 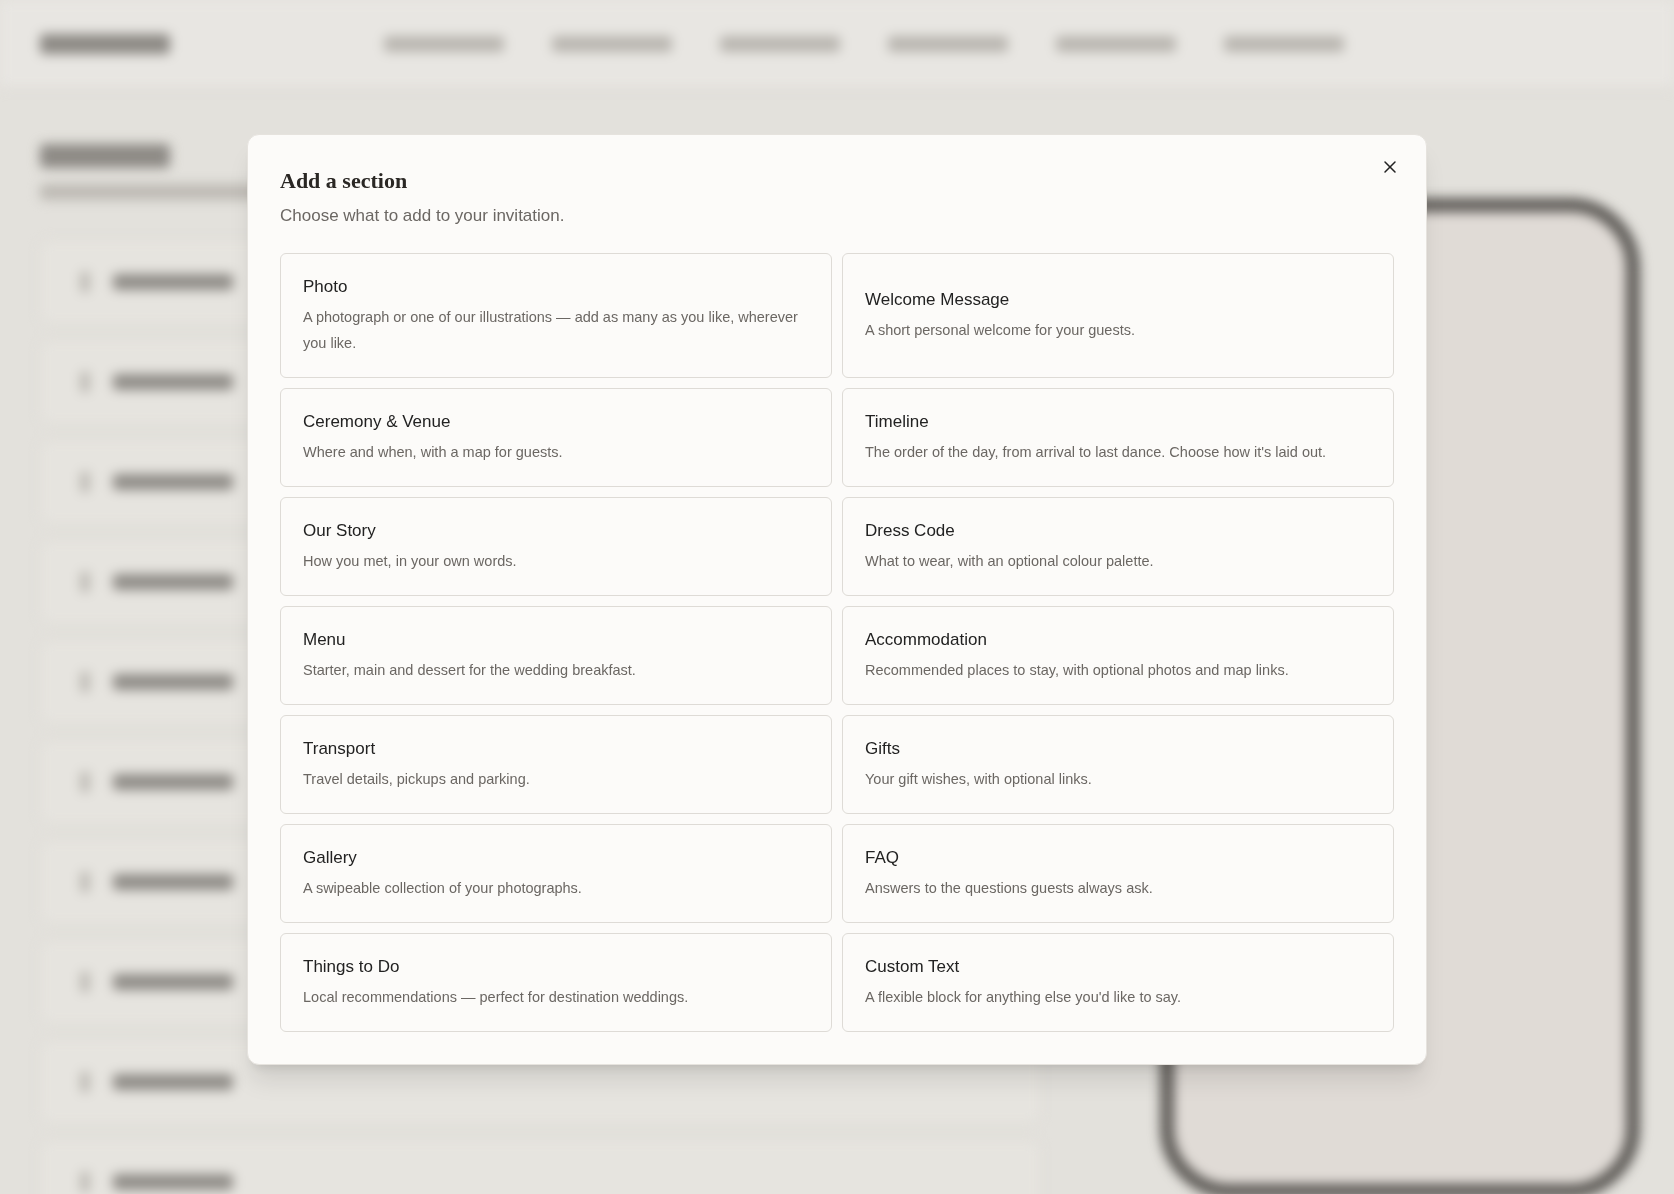 What do you see at coordinates (1118, 655) in the screenshot?
I see `section-option: Accommodation Recommended places to stay, with optional photos and map links.` at bounding box center [1118, 655].